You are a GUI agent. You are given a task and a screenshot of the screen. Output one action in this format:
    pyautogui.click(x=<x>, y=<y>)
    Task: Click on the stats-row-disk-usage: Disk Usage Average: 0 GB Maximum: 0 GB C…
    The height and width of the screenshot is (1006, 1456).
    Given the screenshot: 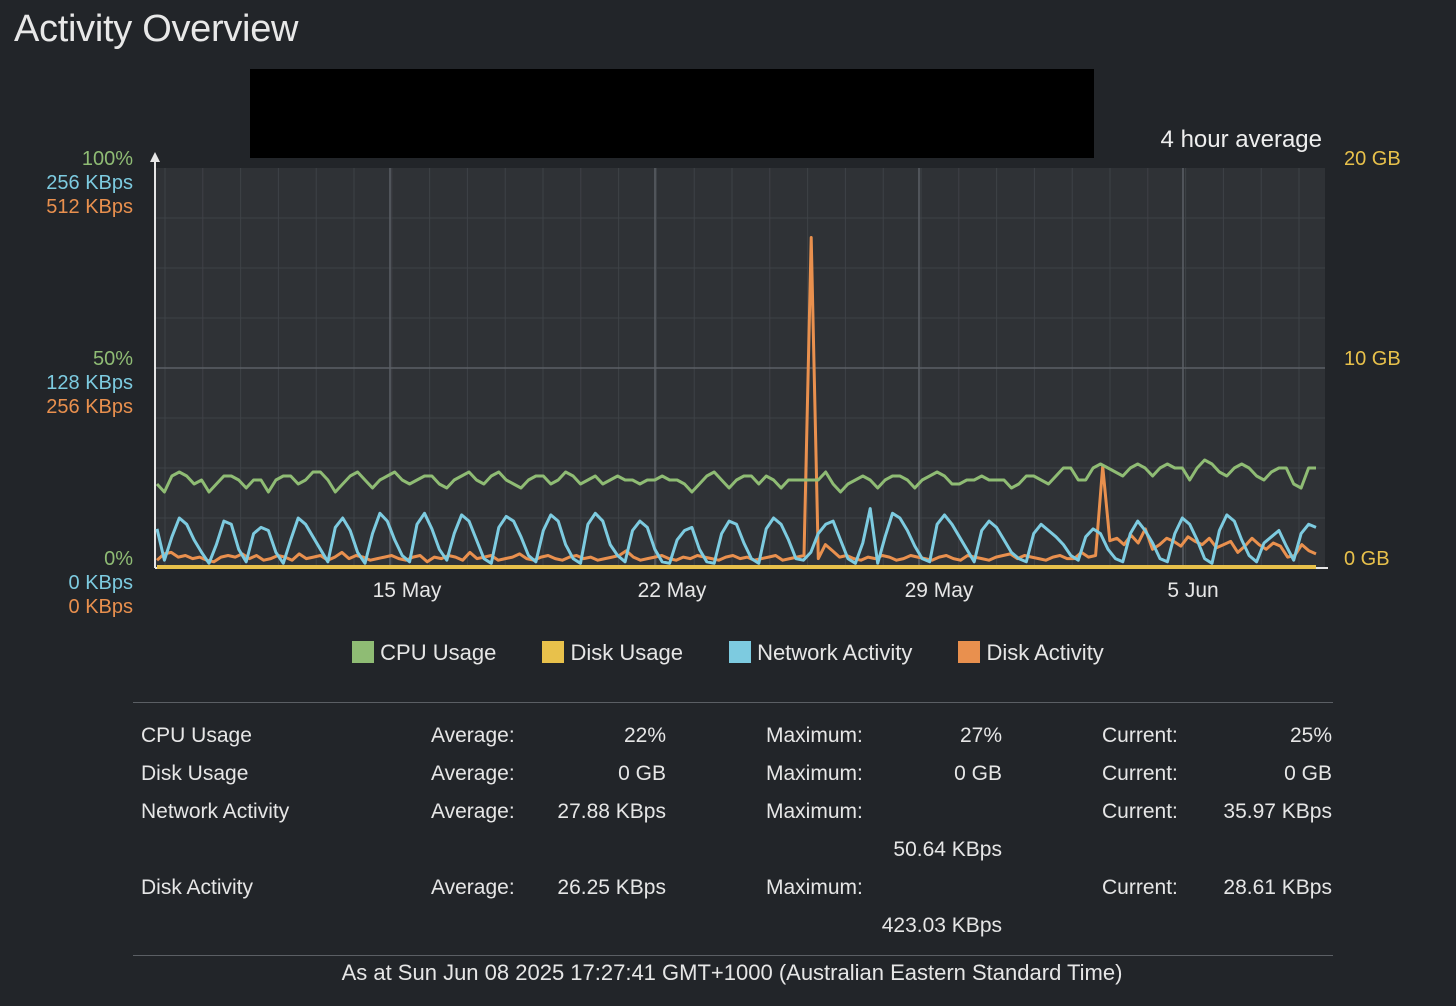 What is the action you would take?
    pyautogui.click(x=733, y=774)
    